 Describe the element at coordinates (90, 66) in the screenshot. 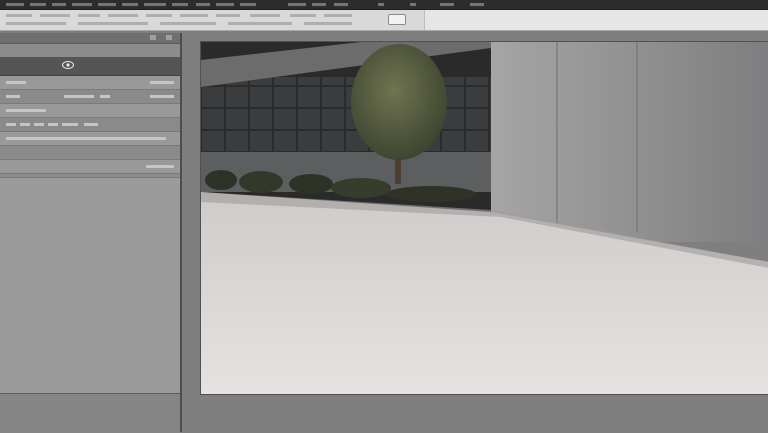

I see `visibility-row` at that location.